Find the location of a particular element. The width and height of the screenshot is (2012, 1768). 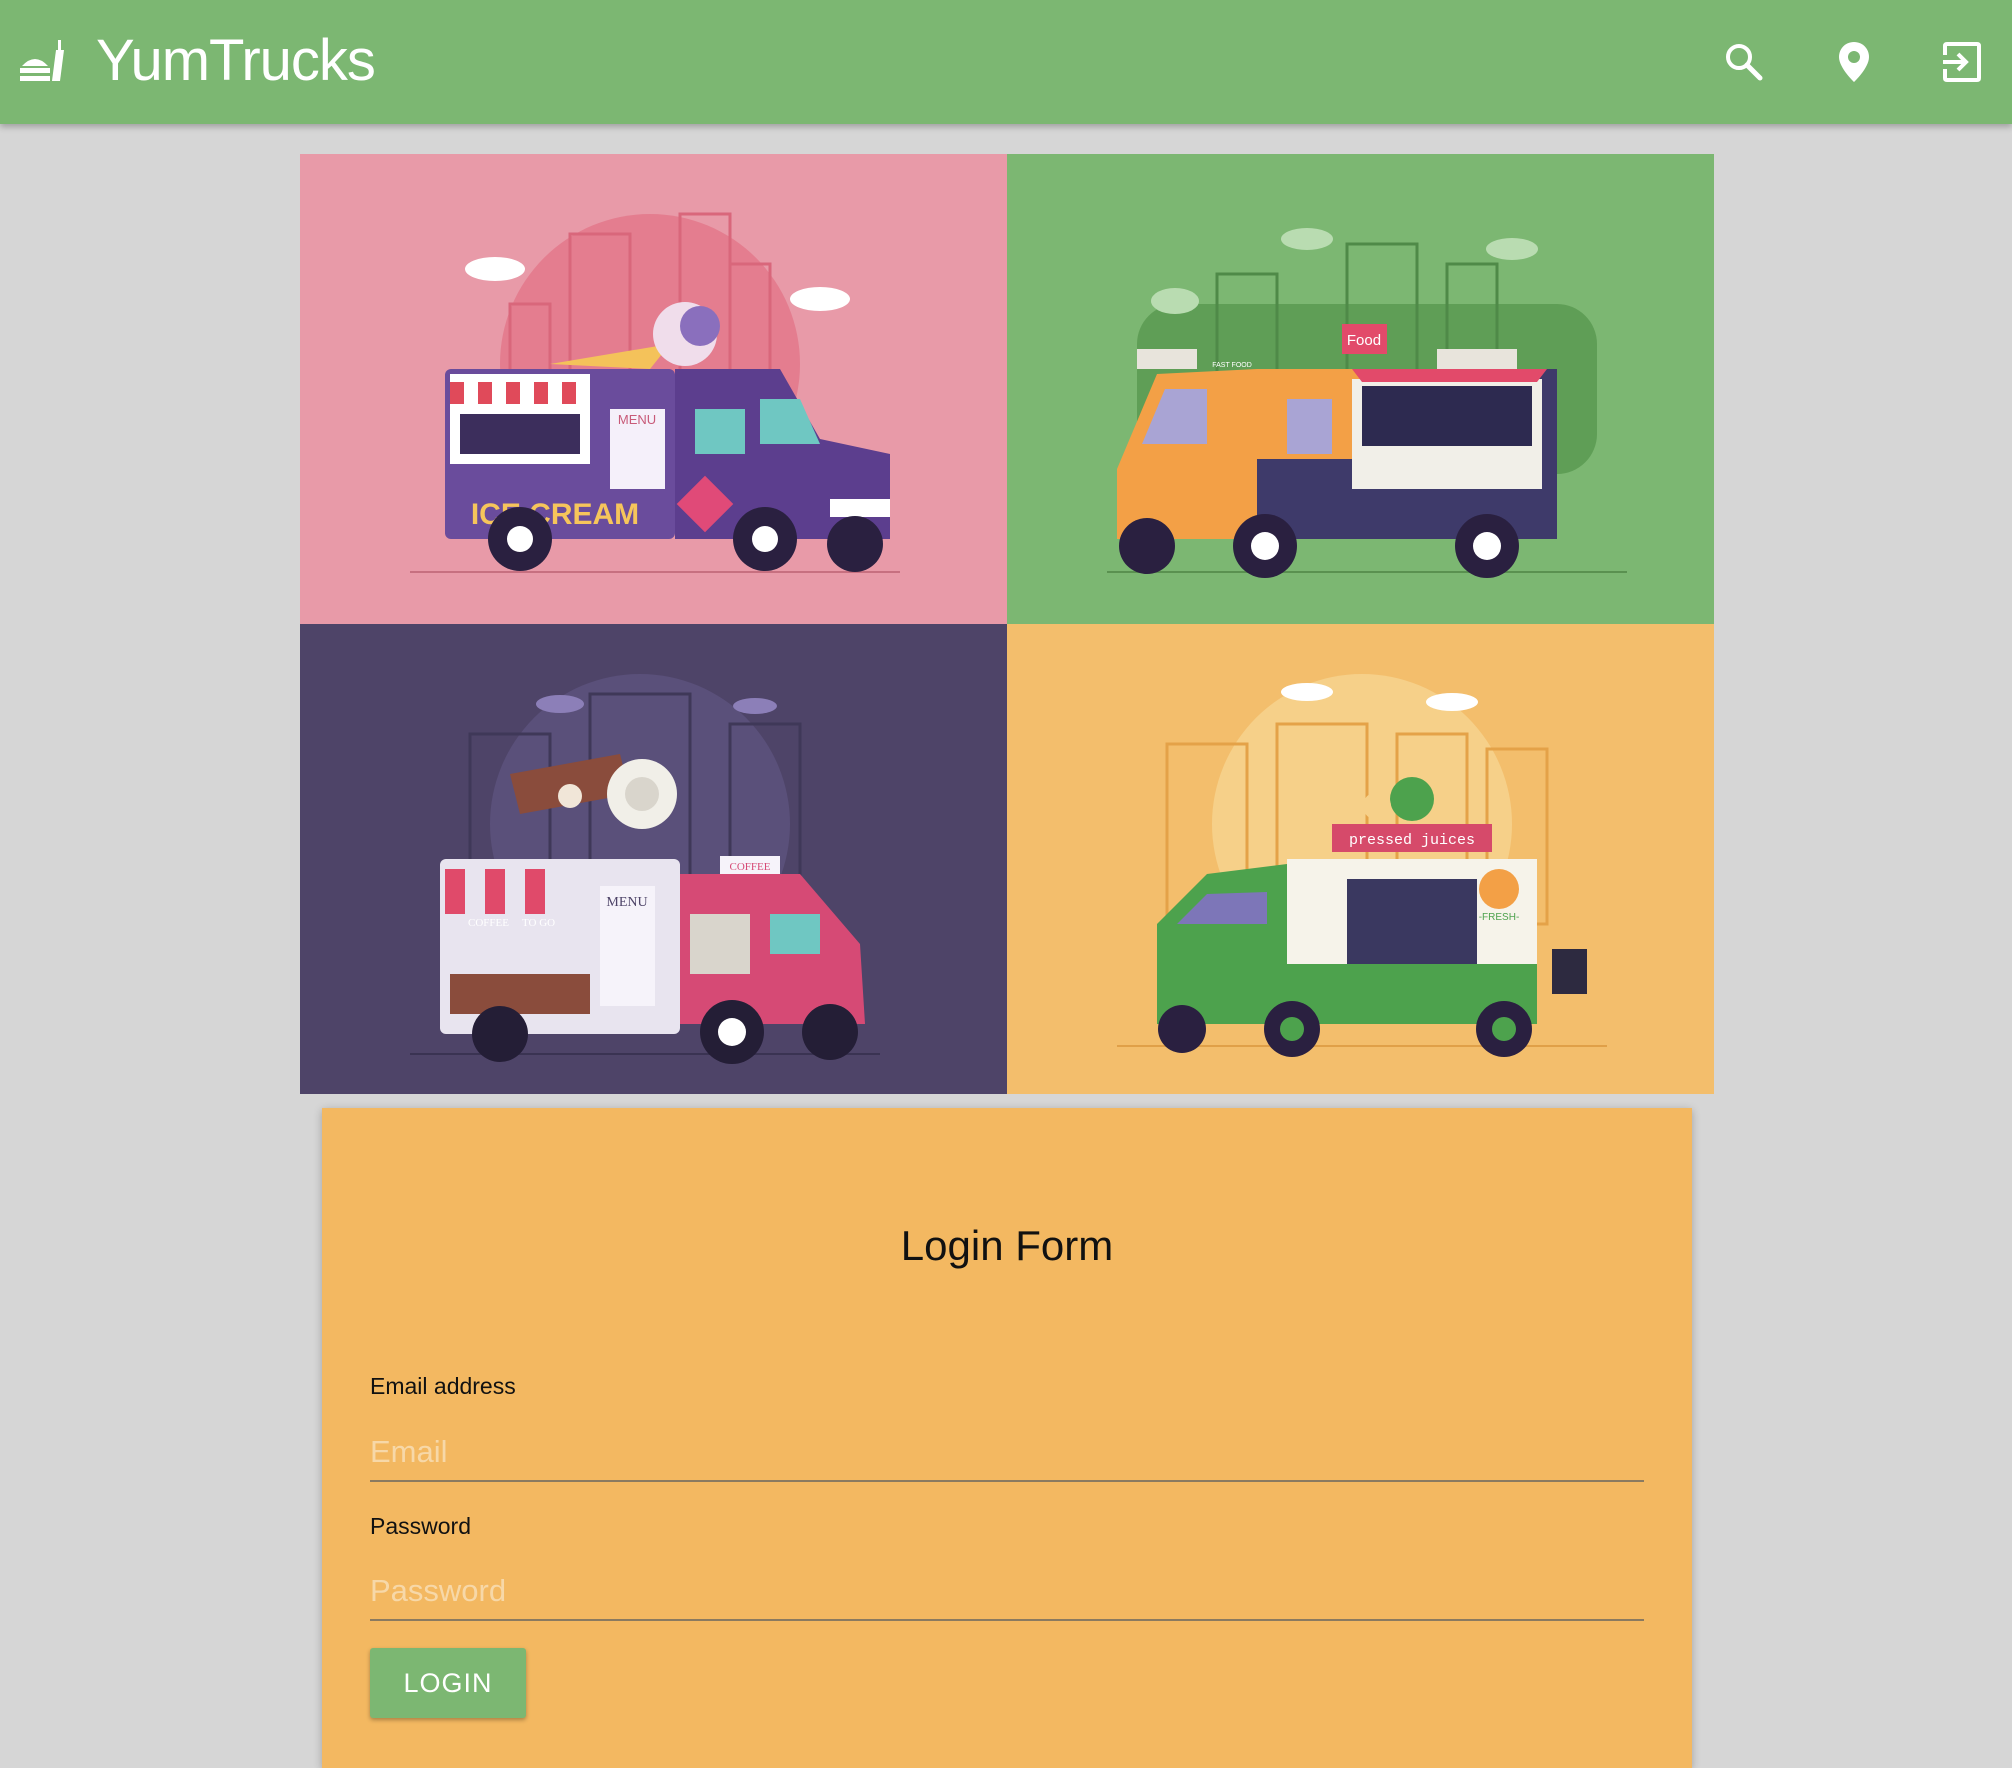

password-label: Password is located at coordinates (420, 1526).